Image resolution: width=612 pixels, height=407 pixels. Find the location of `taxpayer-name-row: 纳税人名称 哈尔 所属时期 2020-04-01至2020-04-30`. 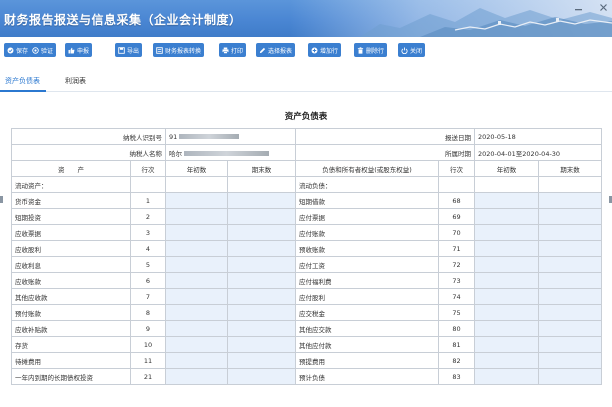

taxpayer-name-row: 纳税人名称 哈尔 所属时期 2020-04-01至2020-04-30 is located at coordinates (307, 152).